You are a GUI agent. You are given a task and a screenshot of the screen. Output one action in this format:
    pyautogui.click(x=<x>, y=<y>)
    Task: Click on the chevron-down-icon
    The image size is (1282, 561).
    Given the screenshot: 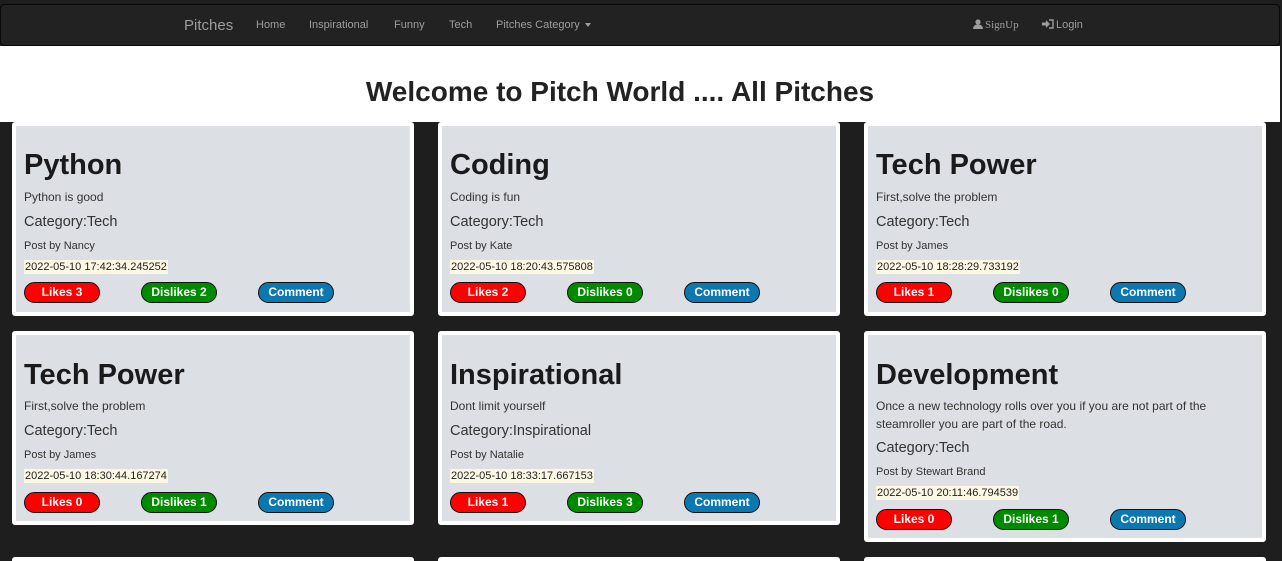 What is the action you would take?
    pyautogui.click(x=587, y=25)
    